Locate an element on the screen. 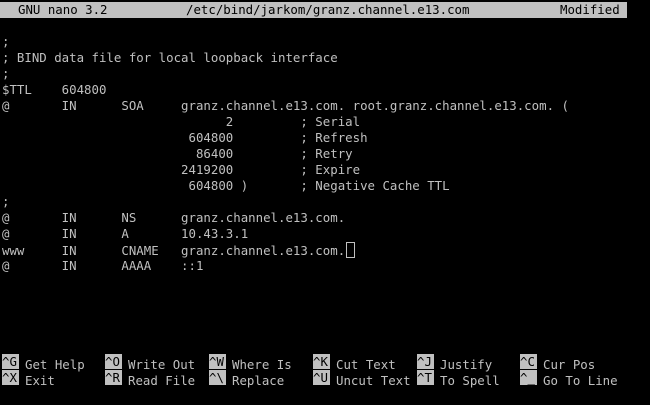 The height and width of the screenshot is (405, 650). shortcut-key: ^_ is located at coordinates (528, 377).